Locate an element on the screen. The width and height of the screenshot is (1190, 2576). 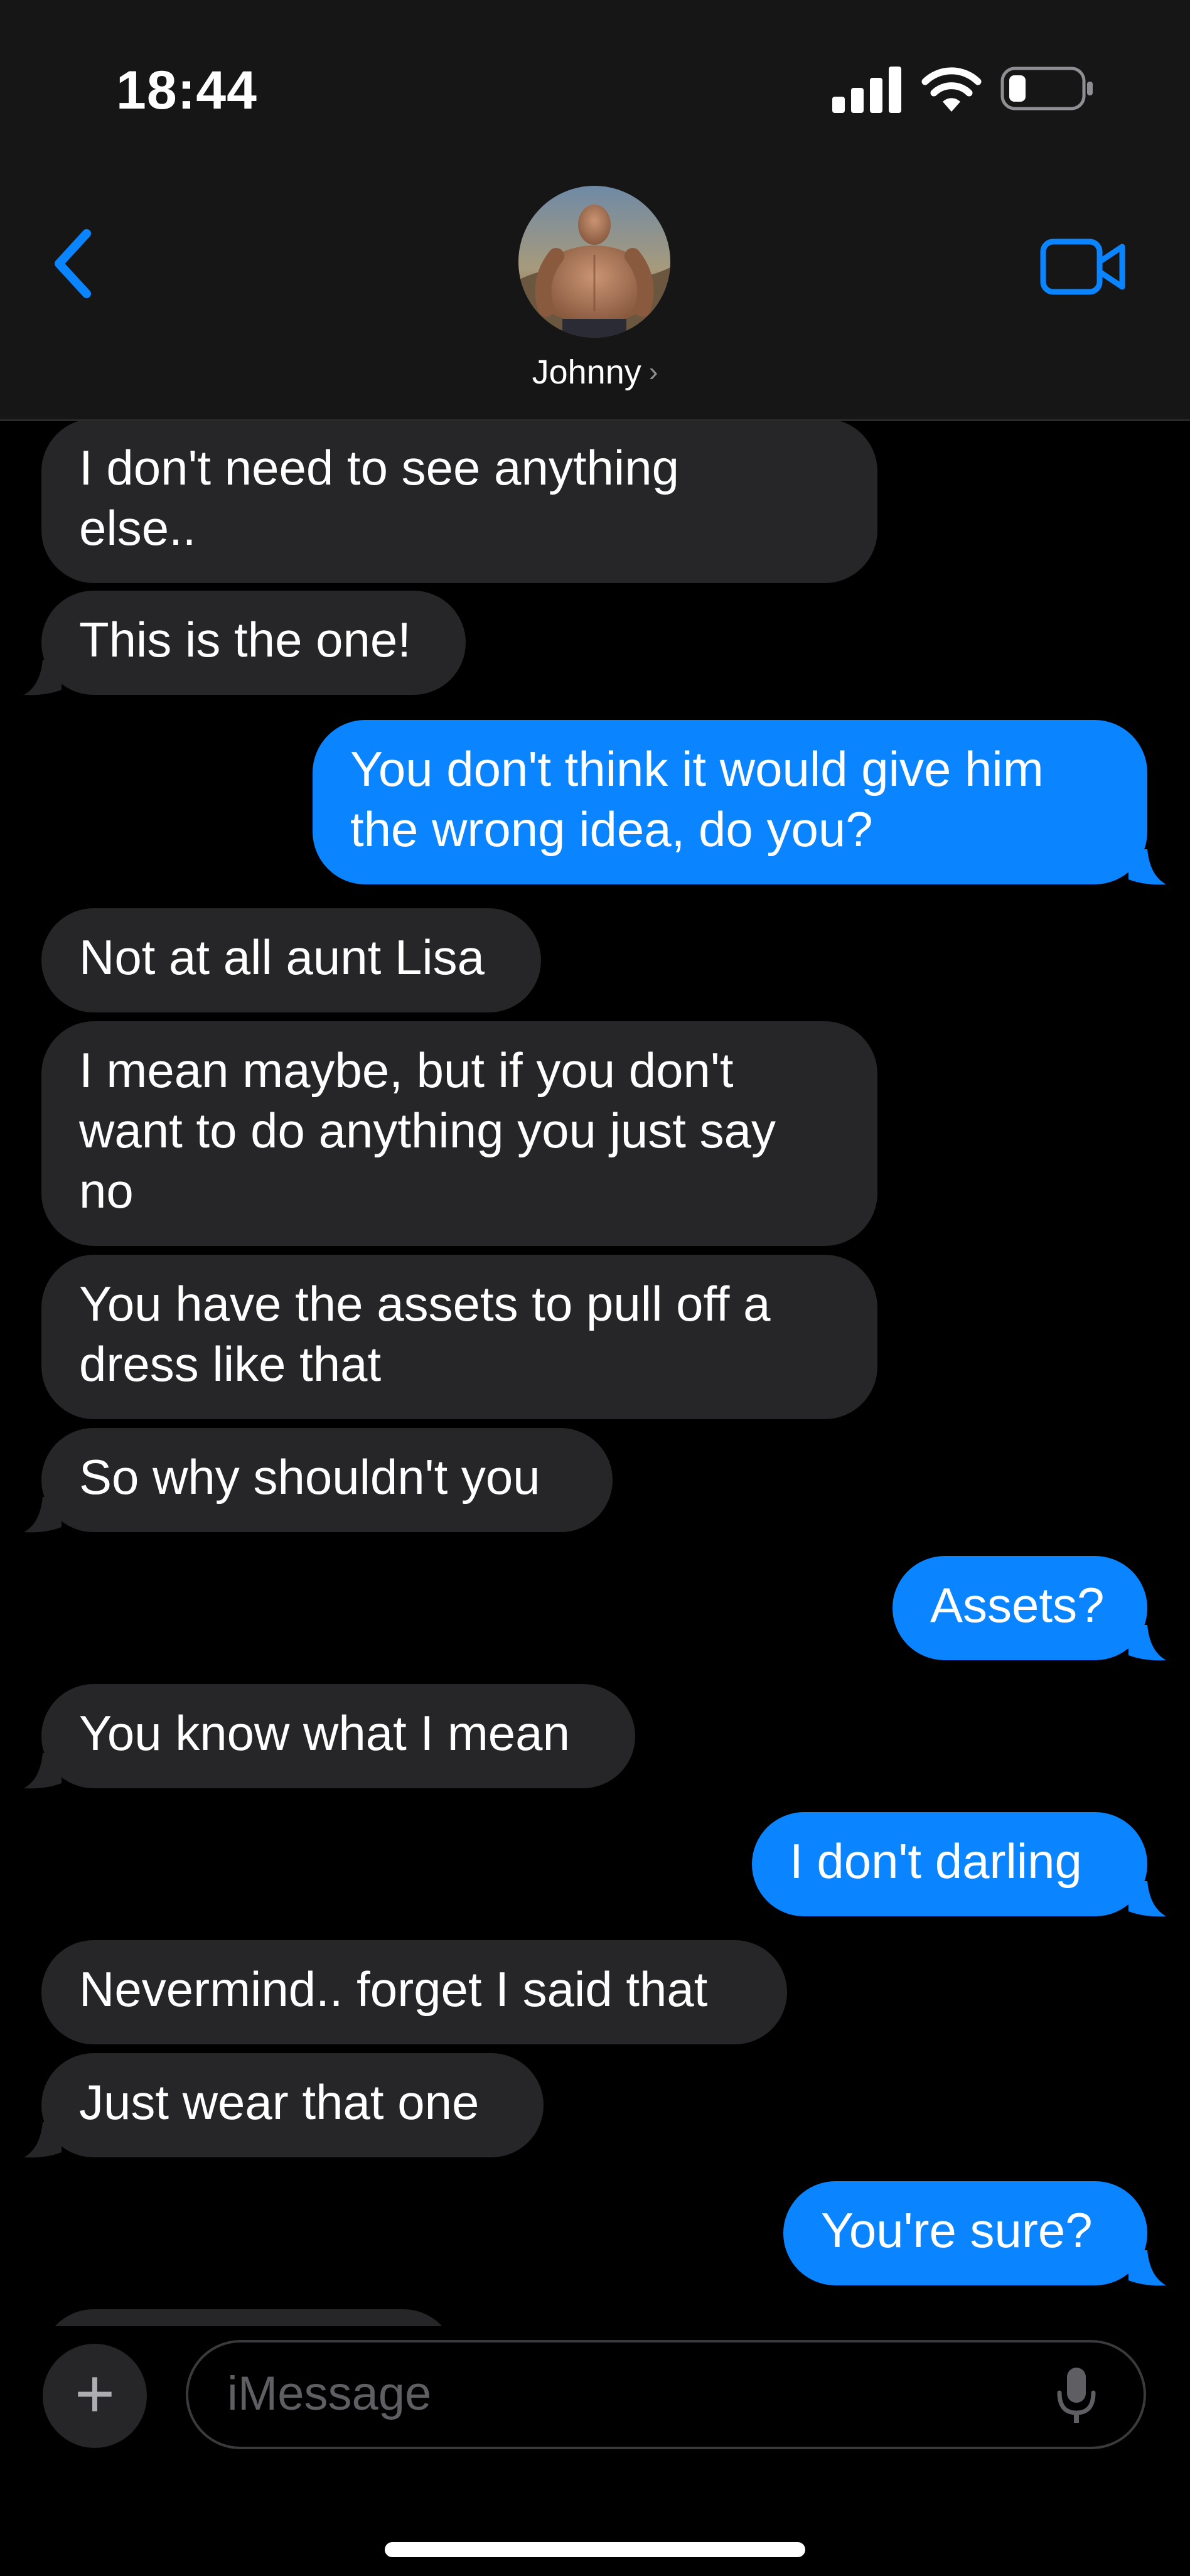
microphone-icon is located at coordinates (1076, 2396).